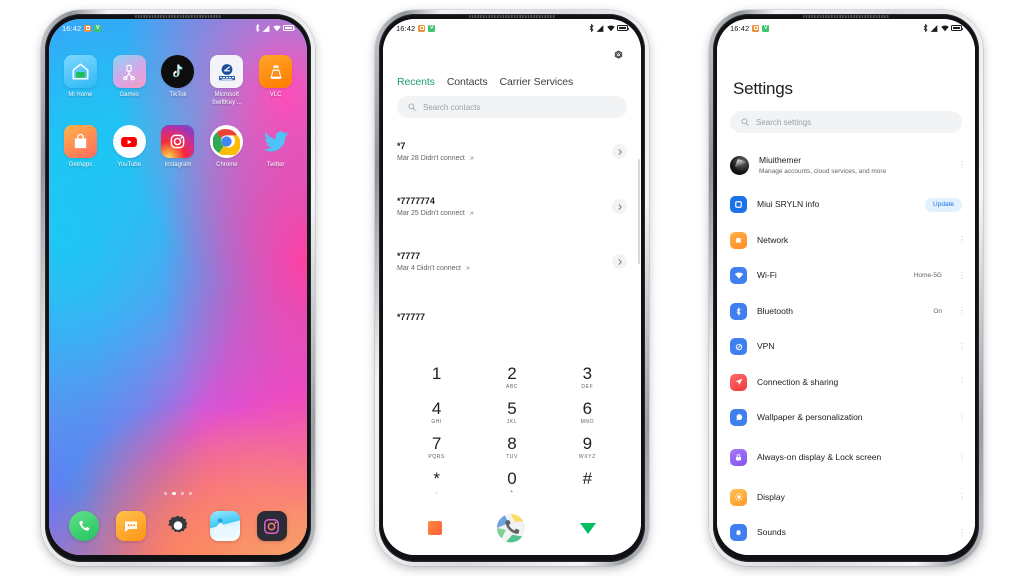  Describe the element at coordinates (943, 204) in the screenshot. I see `update-badge: Update` at that location.